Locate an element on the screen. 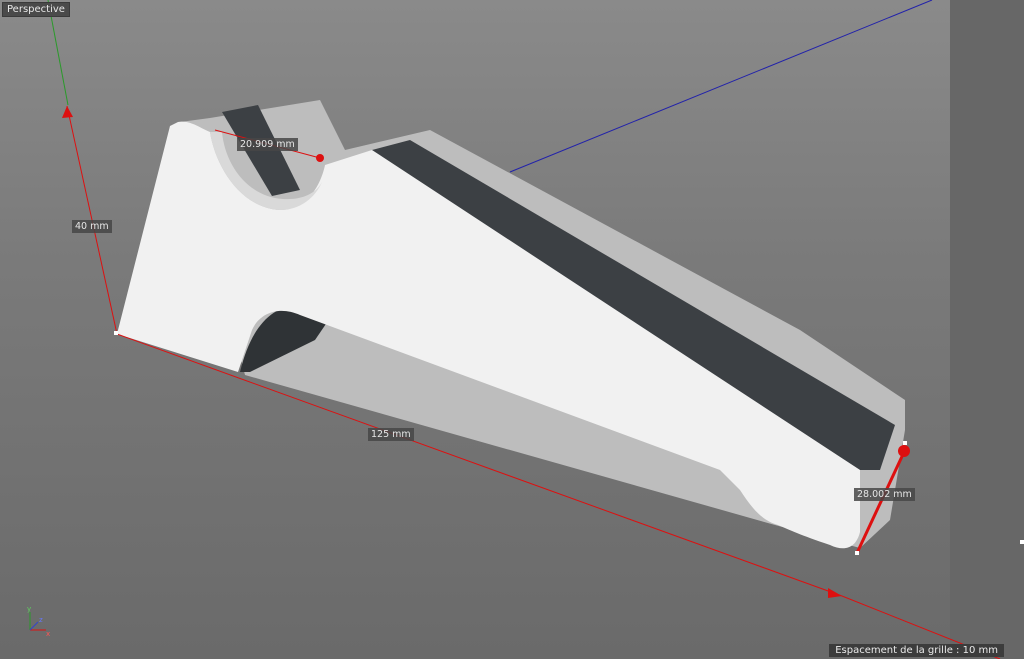  grid-spacing-status: Espacement de la grille : 10 mm is located at coordinates (916, 650).